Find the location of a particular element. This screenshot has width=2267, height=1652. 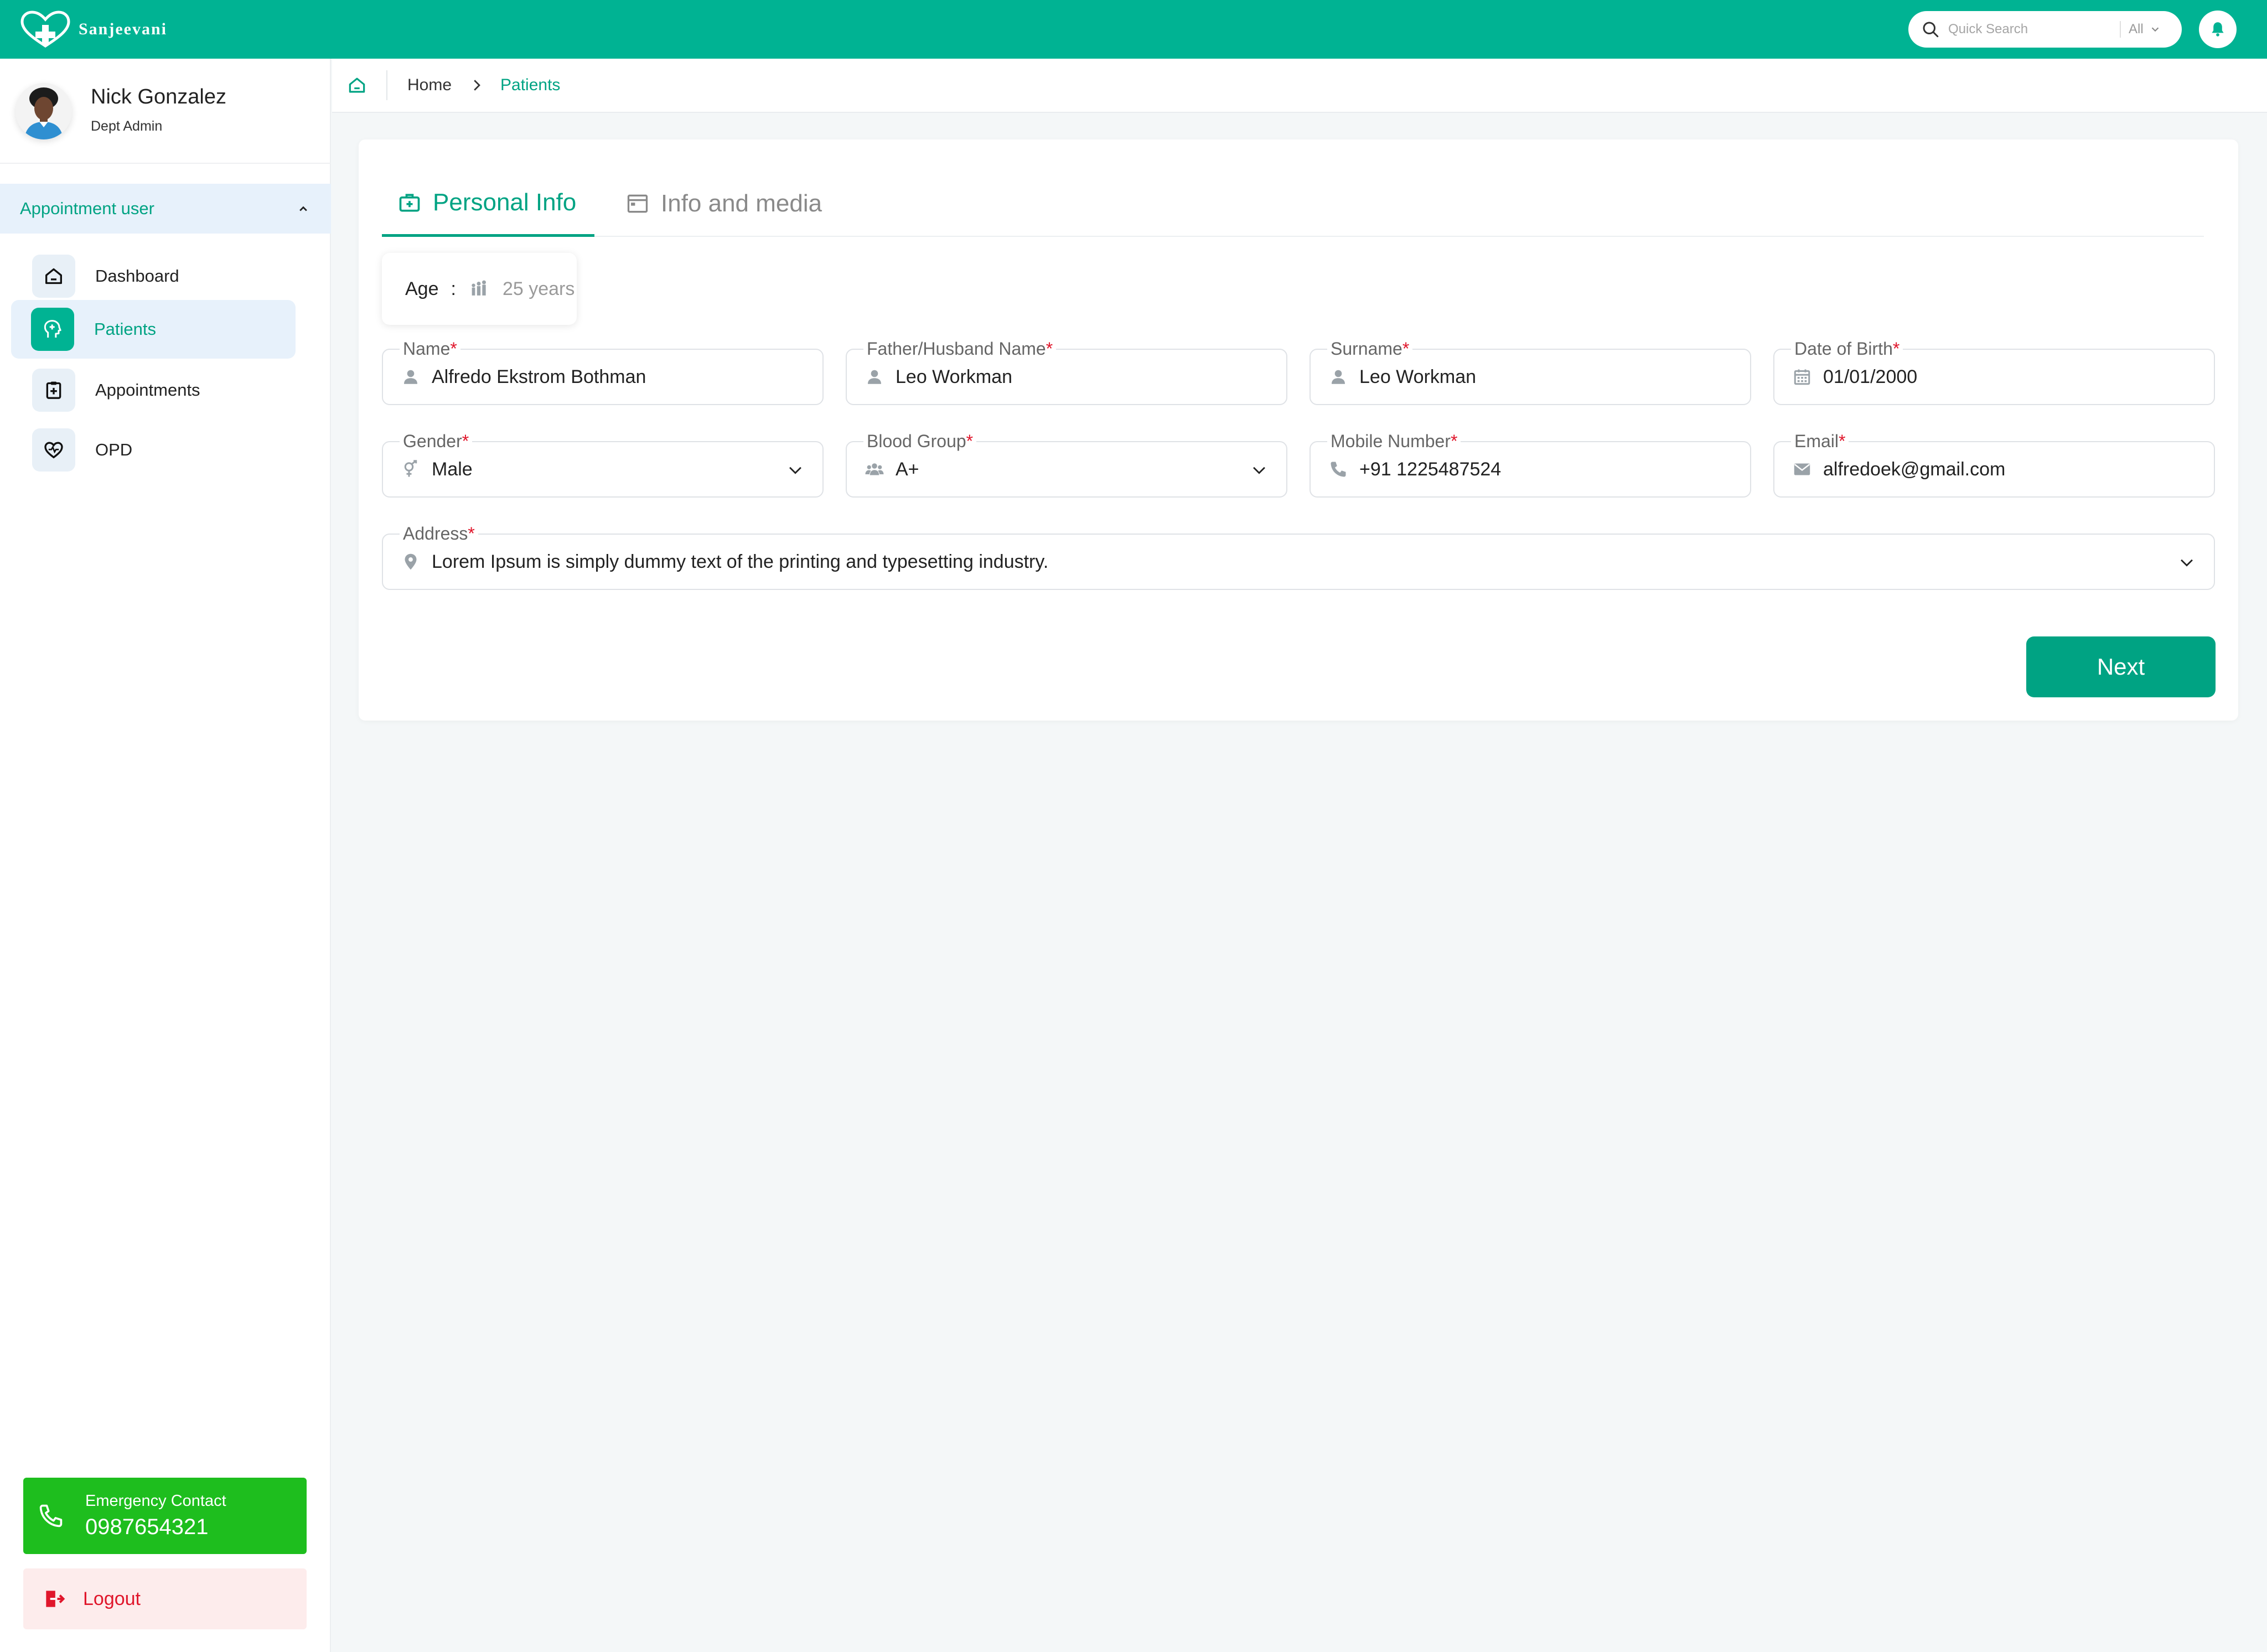

clipboard-icon is located at coordinates (53, 390).